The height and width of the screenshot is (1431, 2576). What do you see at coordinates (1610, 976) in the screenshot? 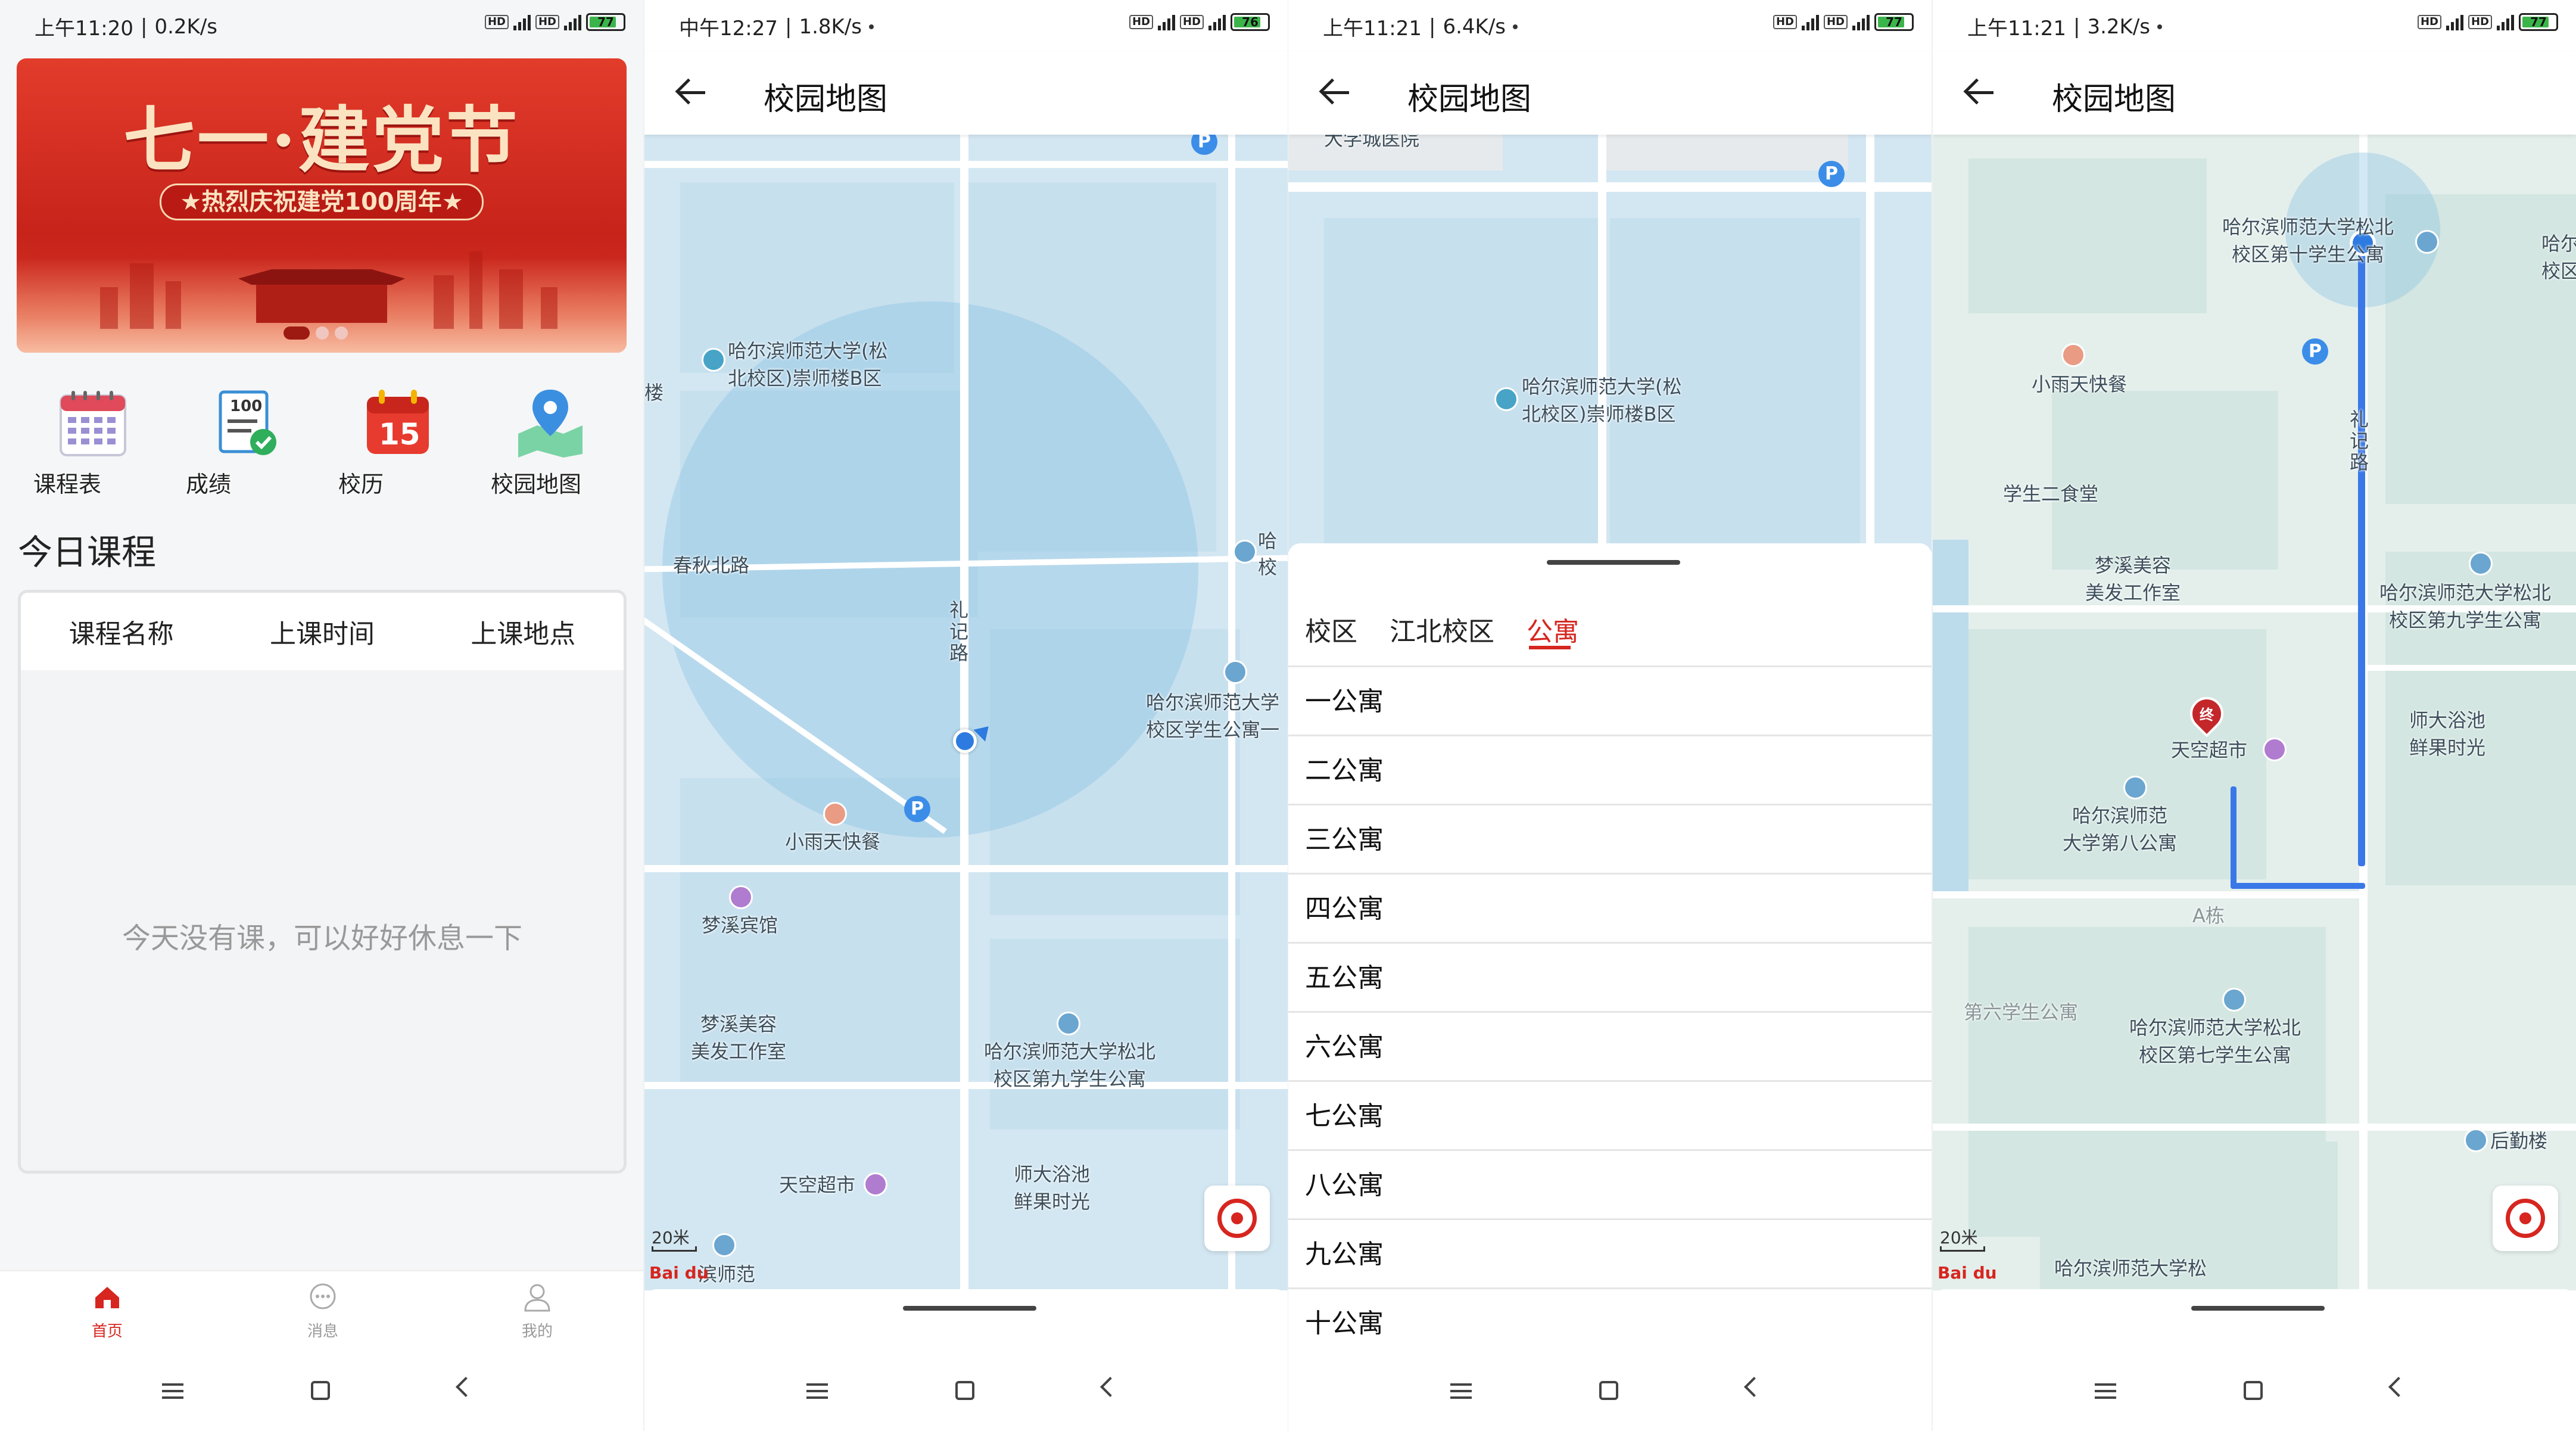
I see `list-item: 五公寓` at bounding box center [1610, 976].